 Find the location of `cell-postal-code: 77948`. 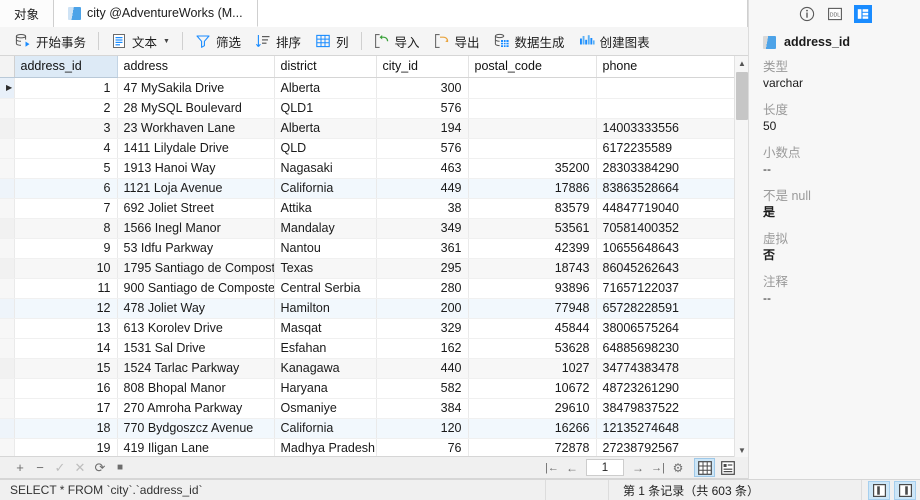

cell-postal-code: 77948 is located at coordinates (532, 308).